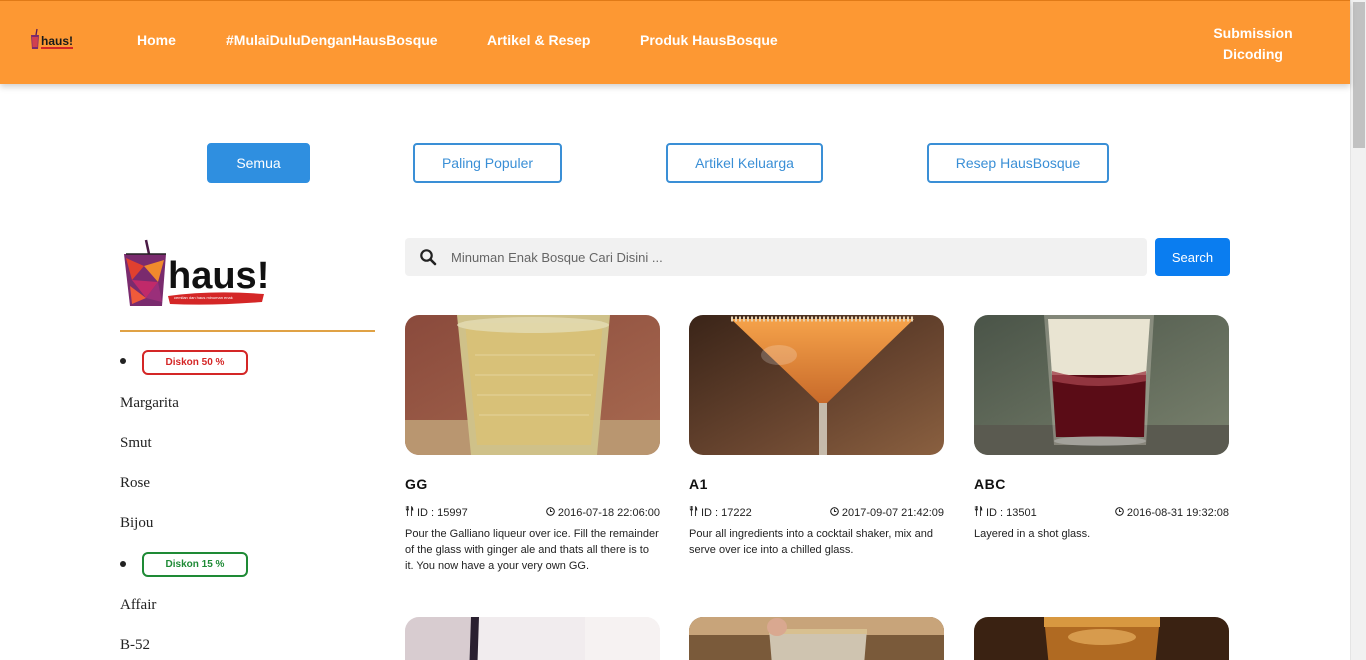 Image resolution: width=1366 pixels, height=660 pixels. Describe the element at coordinates (1032, 534) in the screenshot. I see `drink-desc-abc: Layered in a shot glass.` at that location.